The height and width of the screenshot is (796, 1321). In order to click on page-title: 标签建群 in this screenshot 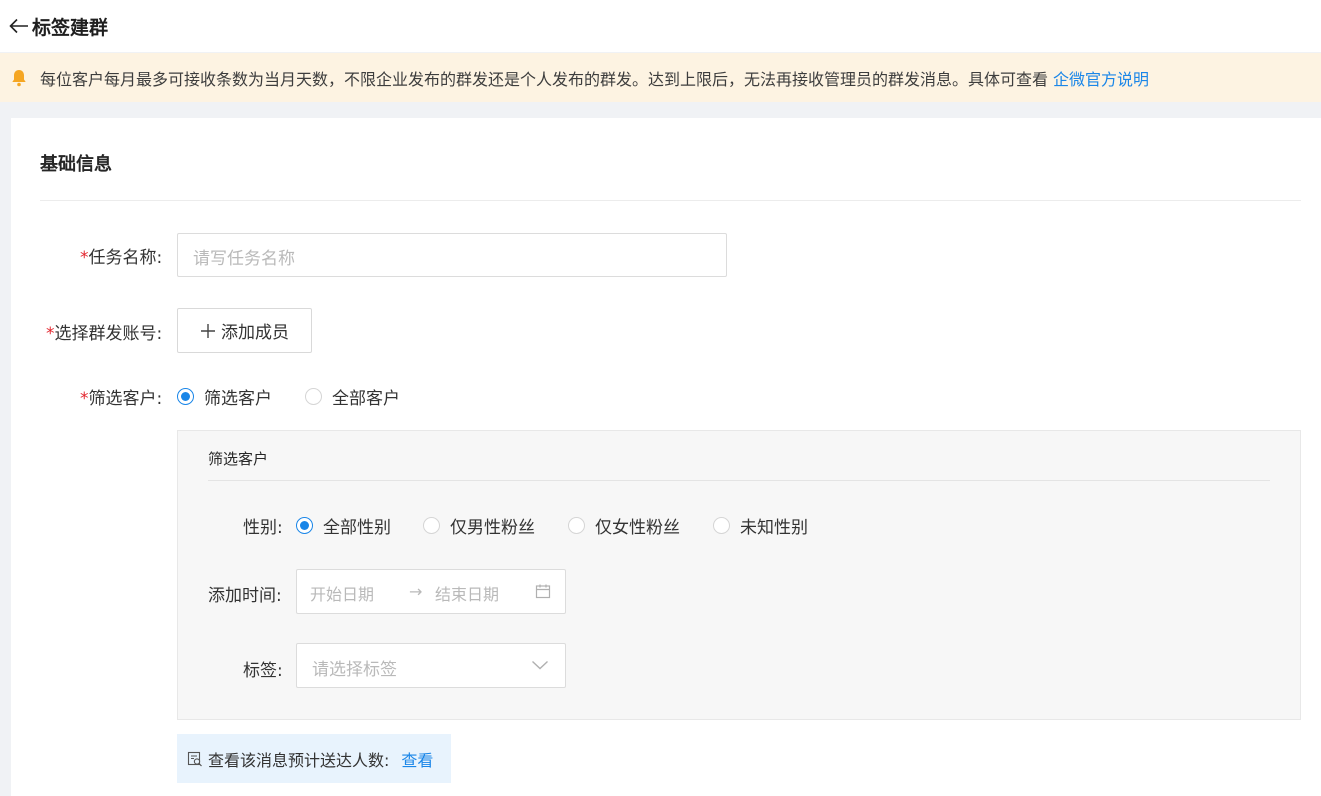, I will do `click(70, 27)`.